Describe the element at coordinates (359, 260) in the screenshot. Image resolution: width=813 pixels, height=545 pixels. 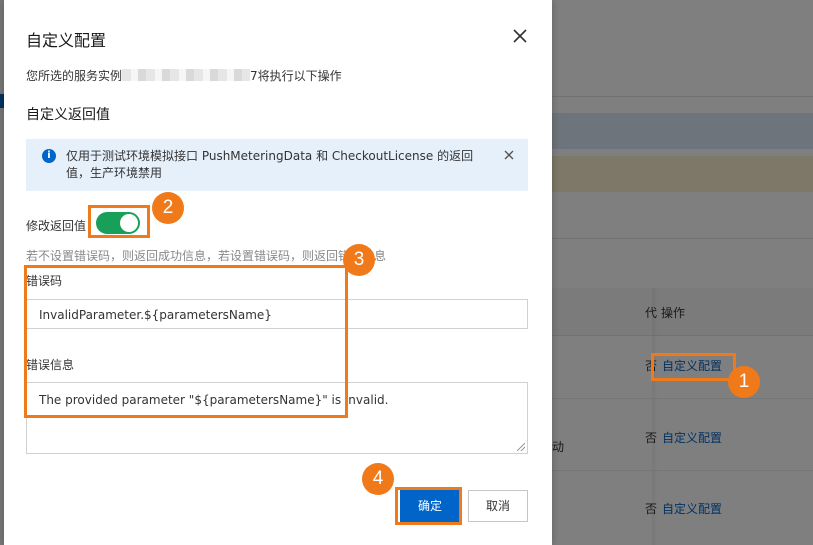
I see `annotation-badge: 3` at that location.